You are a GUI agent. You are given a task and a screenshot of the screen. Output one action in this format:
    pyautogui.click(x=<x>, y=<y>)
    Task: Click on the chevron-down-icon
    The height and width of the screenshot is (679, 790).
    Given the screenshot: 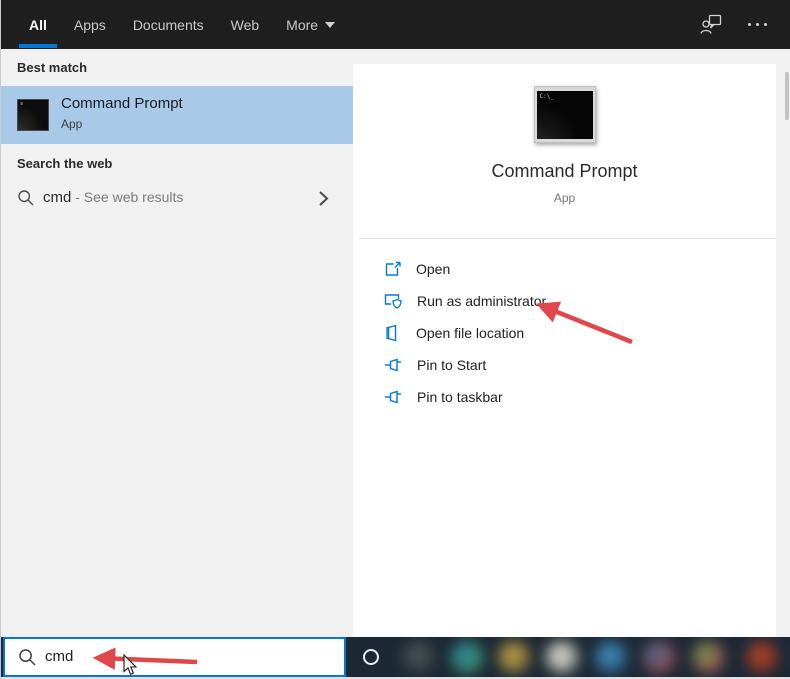 What is the action you would take?
    pyautogui.click(x=330, y=24)
    